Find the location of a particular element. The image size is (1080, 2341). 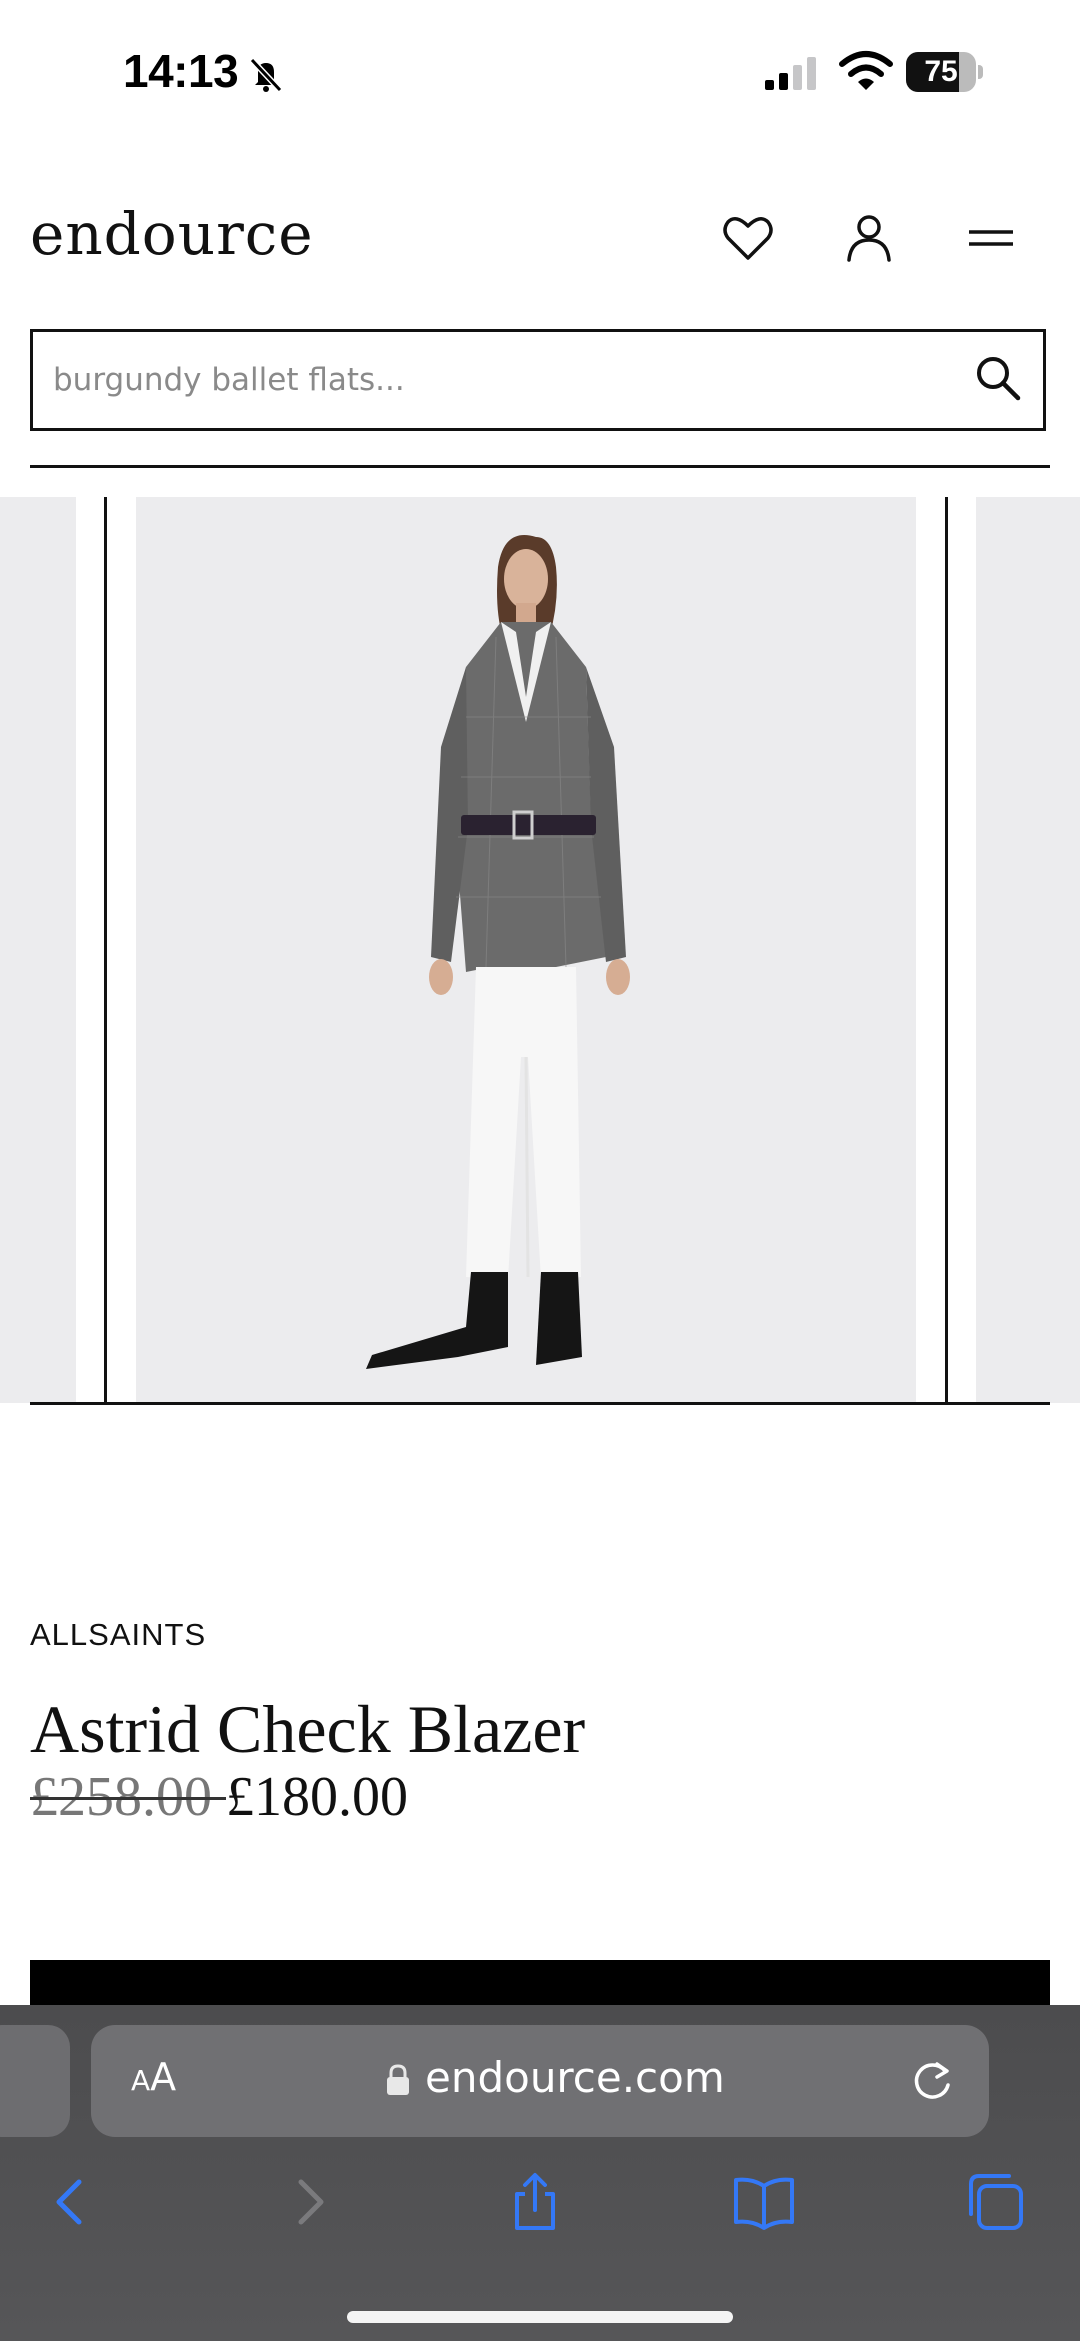

battery-indicator: 75 is located at coordinates (944, 72).